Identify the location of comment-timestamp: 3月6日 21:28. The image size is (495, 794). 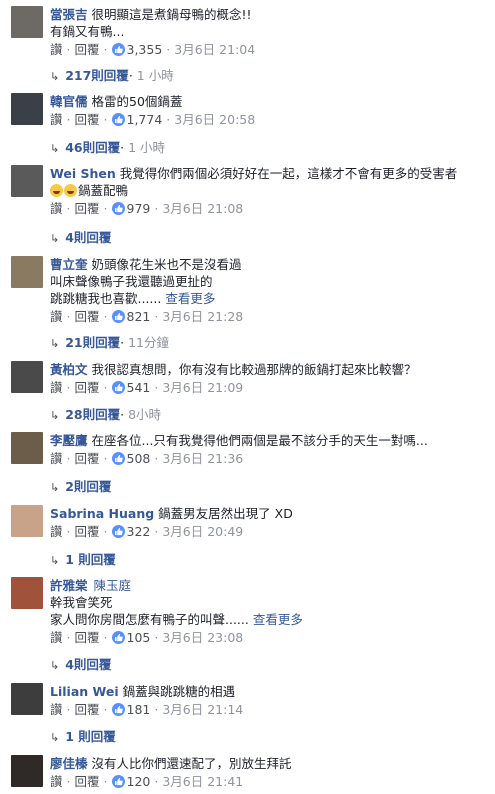
(202, 316).